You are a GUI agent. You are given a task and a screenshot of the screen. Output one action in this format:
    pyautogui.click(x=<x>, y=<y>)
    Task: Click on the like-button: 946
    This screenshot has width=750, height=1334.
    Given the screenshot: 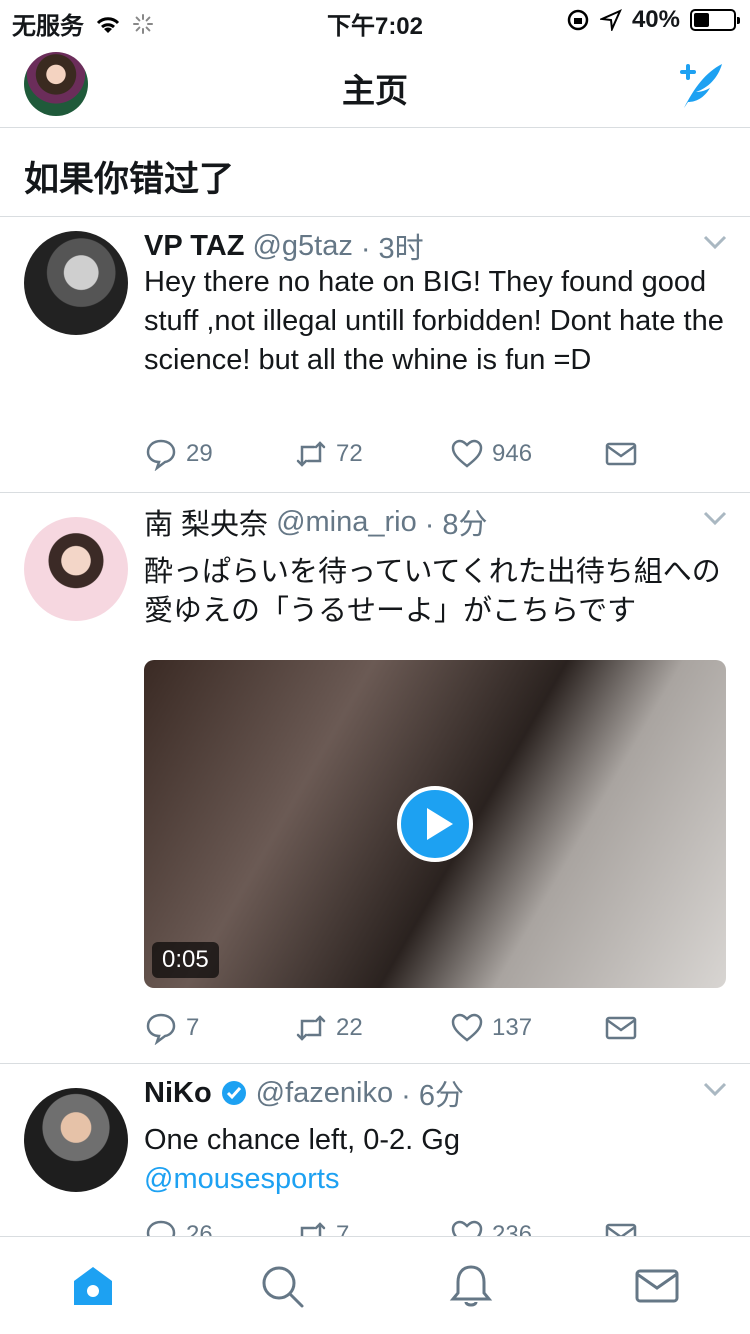 What is the action you would take?
    pyautogui.click(x=491, y=454)
    